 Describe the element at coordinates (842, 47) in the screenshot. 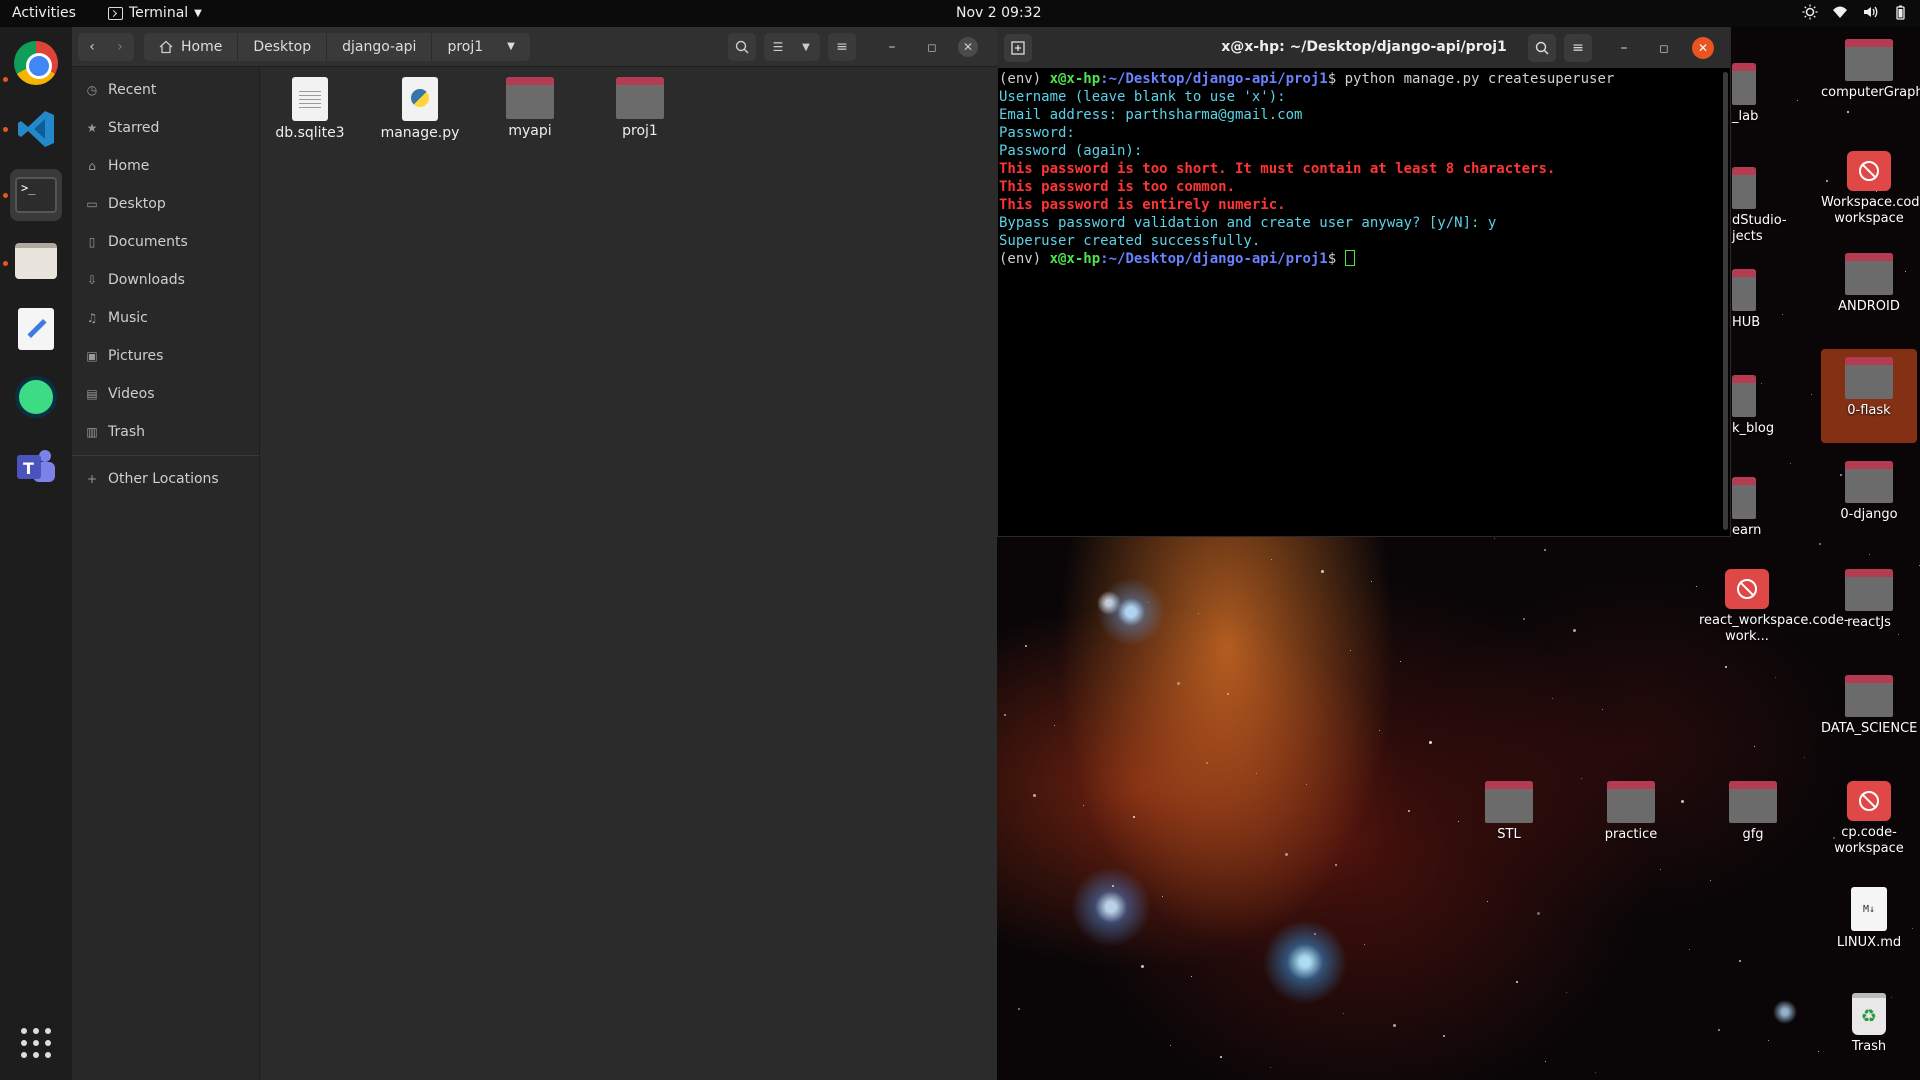

I see `menu-button: ≡` at that location.